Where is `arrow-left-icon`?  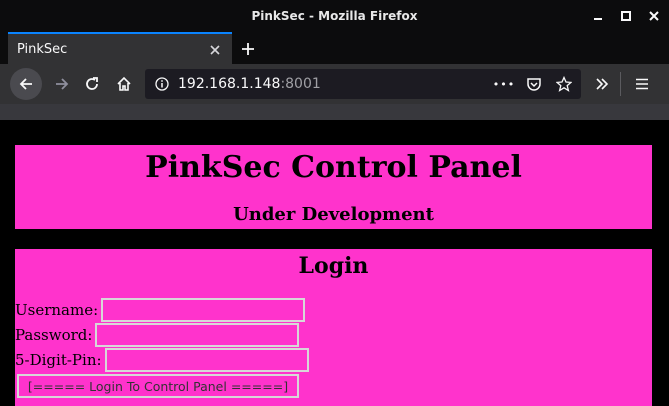
arrow-left-icon is located at coordinates (25, 84).